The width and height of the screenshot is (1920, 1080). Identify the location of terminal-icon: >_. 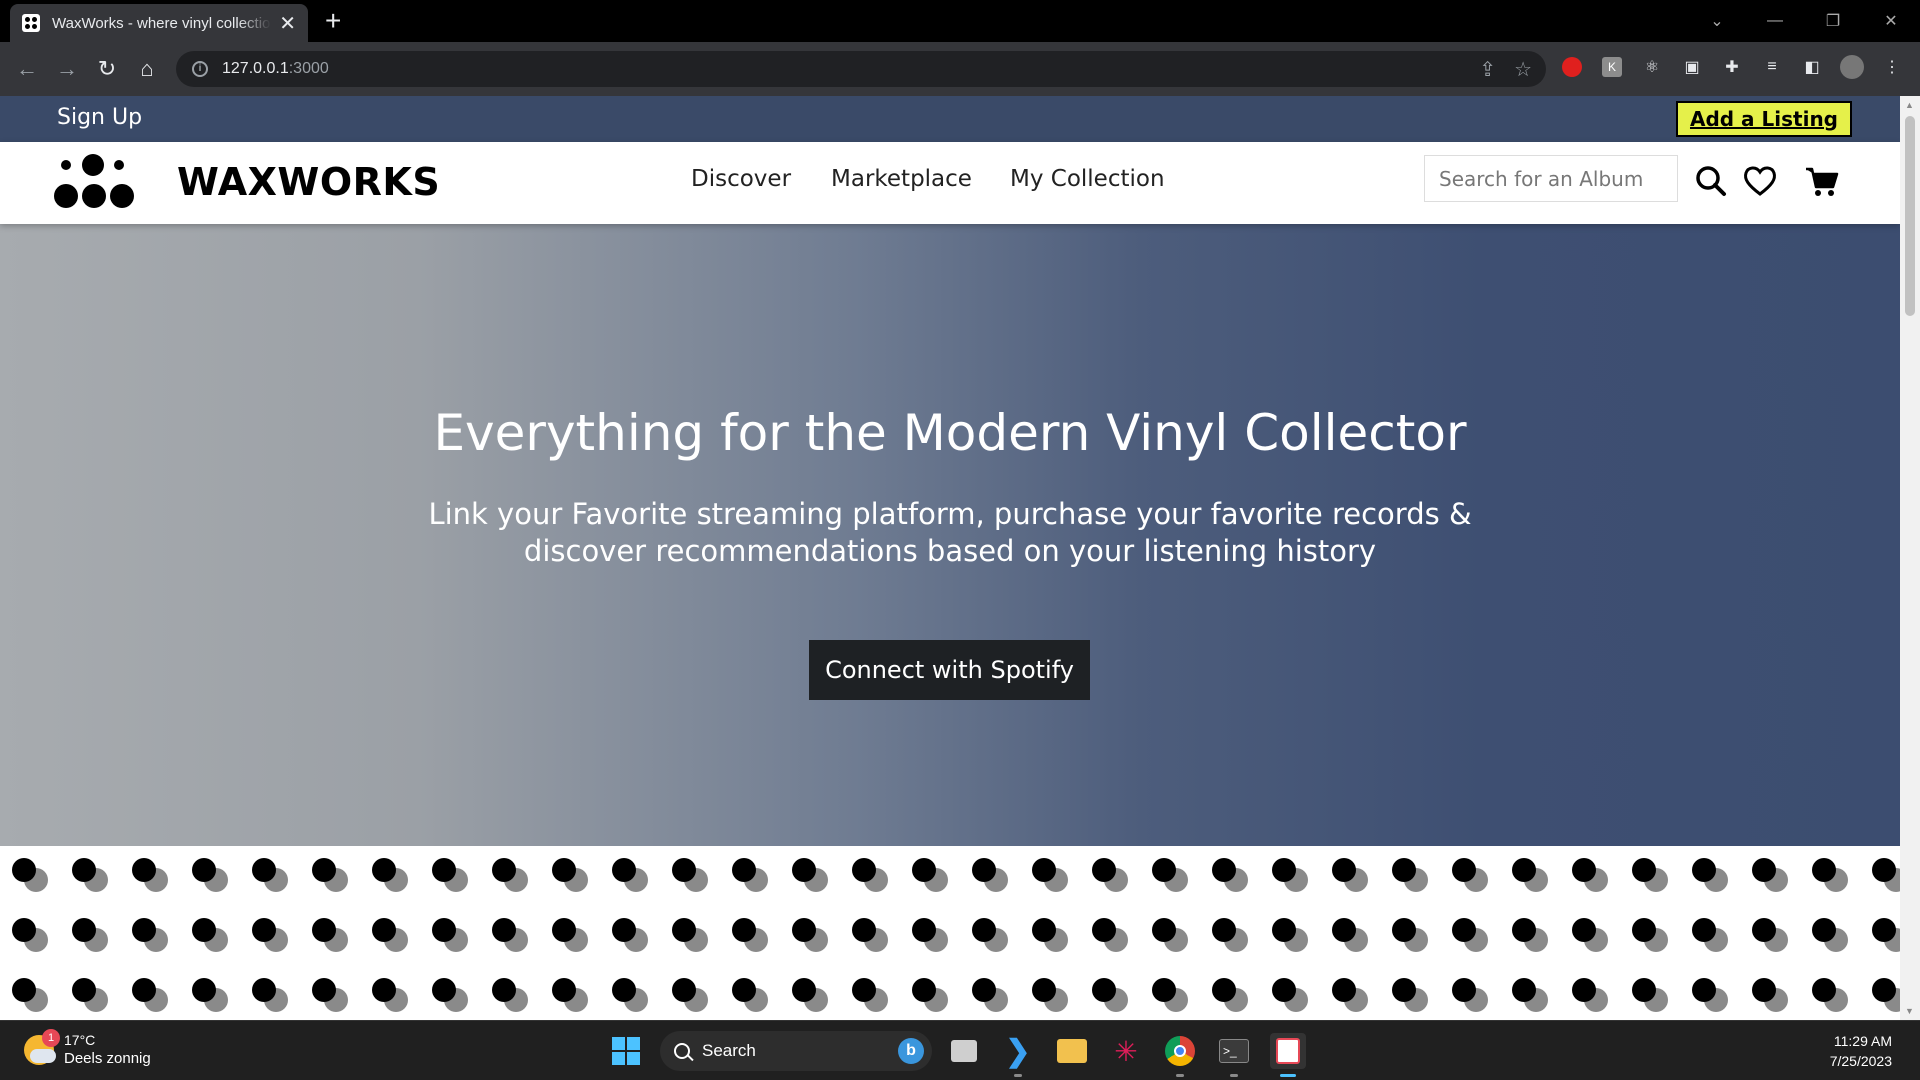
(1234, 1055).